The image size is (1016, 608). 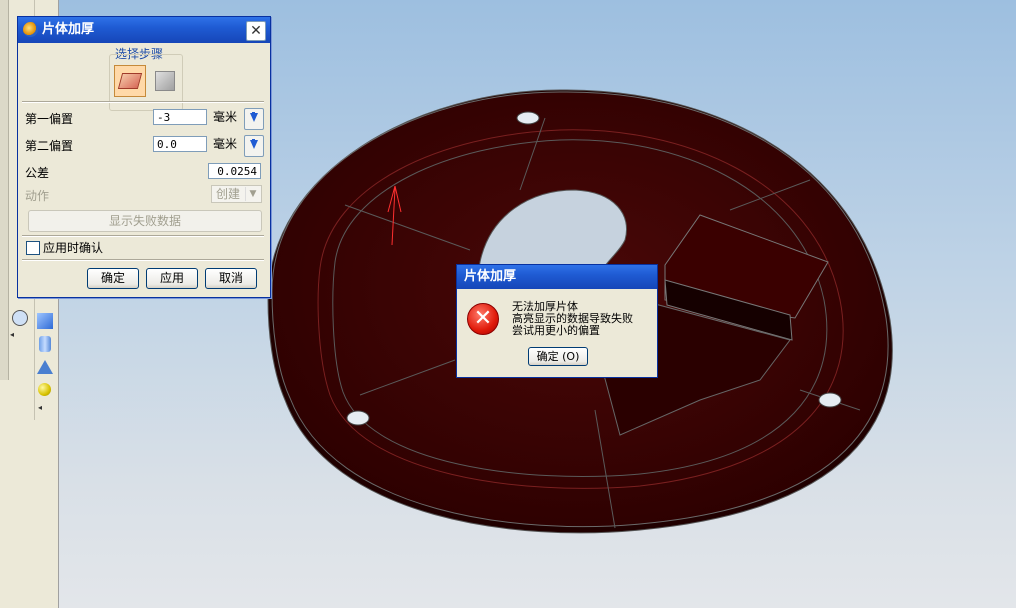 I want to click on dialog-title: 片体加厚, so click(x=68, y=29).